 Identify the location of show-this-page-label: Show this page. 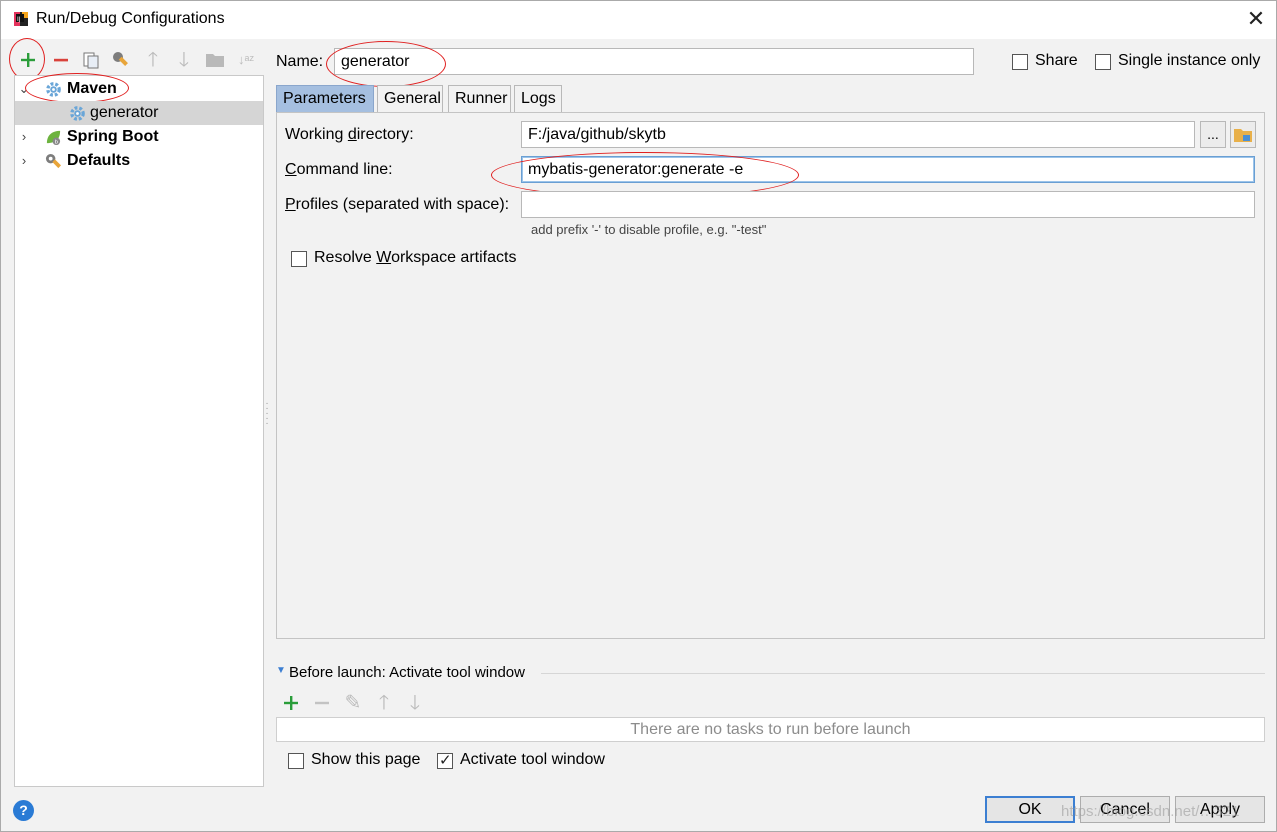
(366, 759).